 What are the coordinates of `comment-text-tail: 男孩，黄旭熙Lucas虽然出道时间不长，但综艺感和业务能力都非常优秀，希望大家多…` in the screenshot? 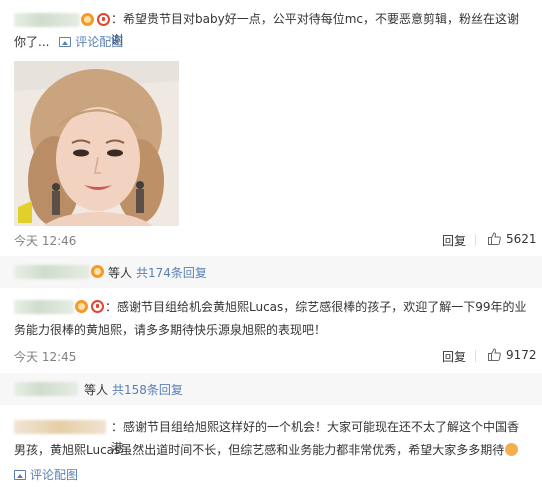 It's located at (259, 450).